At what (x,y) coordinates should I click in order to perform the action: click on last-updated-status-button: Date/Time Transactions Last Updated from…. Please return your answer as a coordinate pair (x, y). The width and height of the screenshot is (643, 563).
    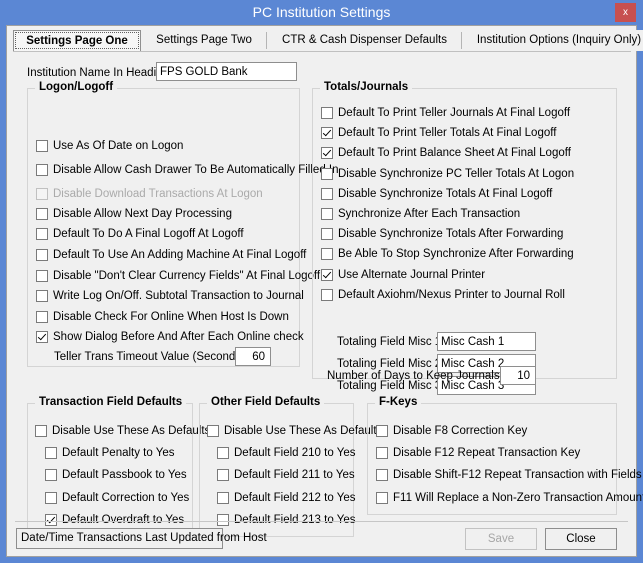
    Looking at the image, I should click on (141, 538).